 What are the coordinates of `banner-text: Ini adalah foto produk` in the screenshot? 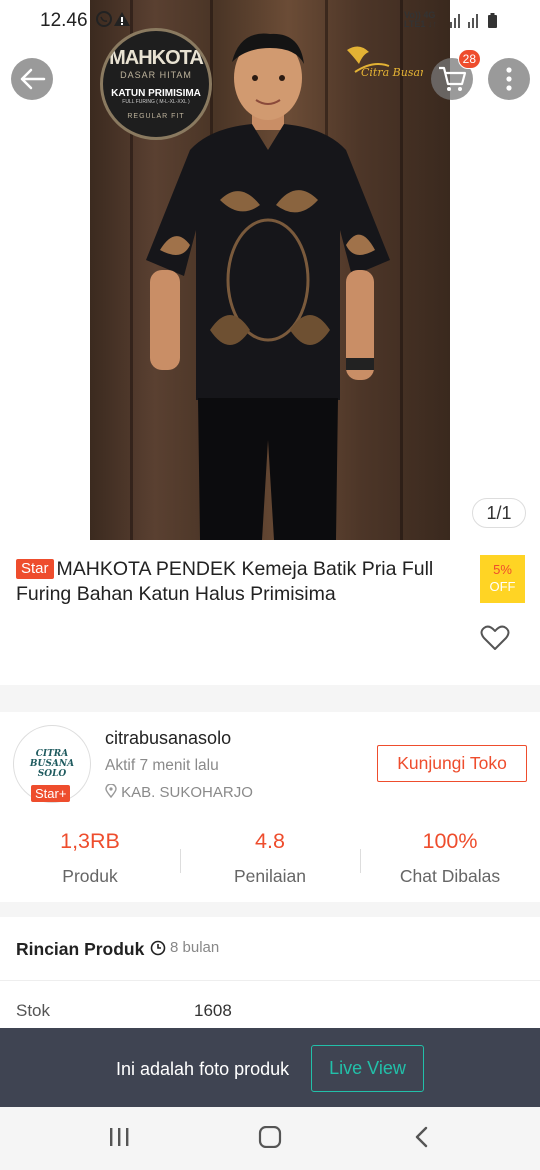 It's located at (203, 1069).